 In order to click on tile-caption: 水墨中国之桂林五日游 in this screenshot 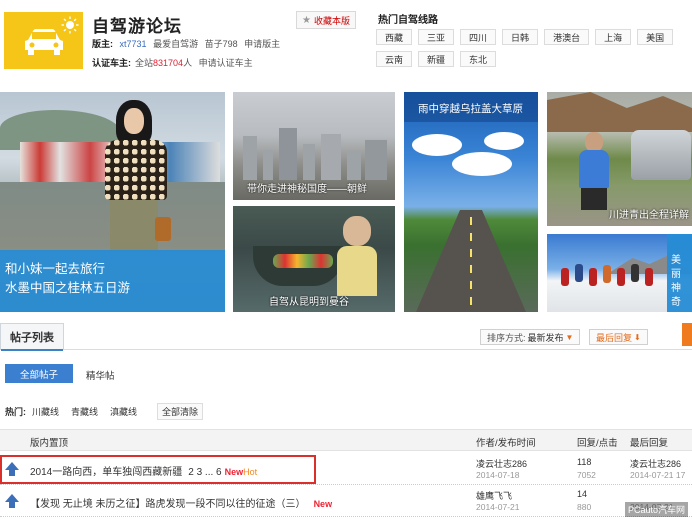, I will do `click(68, 288)`.